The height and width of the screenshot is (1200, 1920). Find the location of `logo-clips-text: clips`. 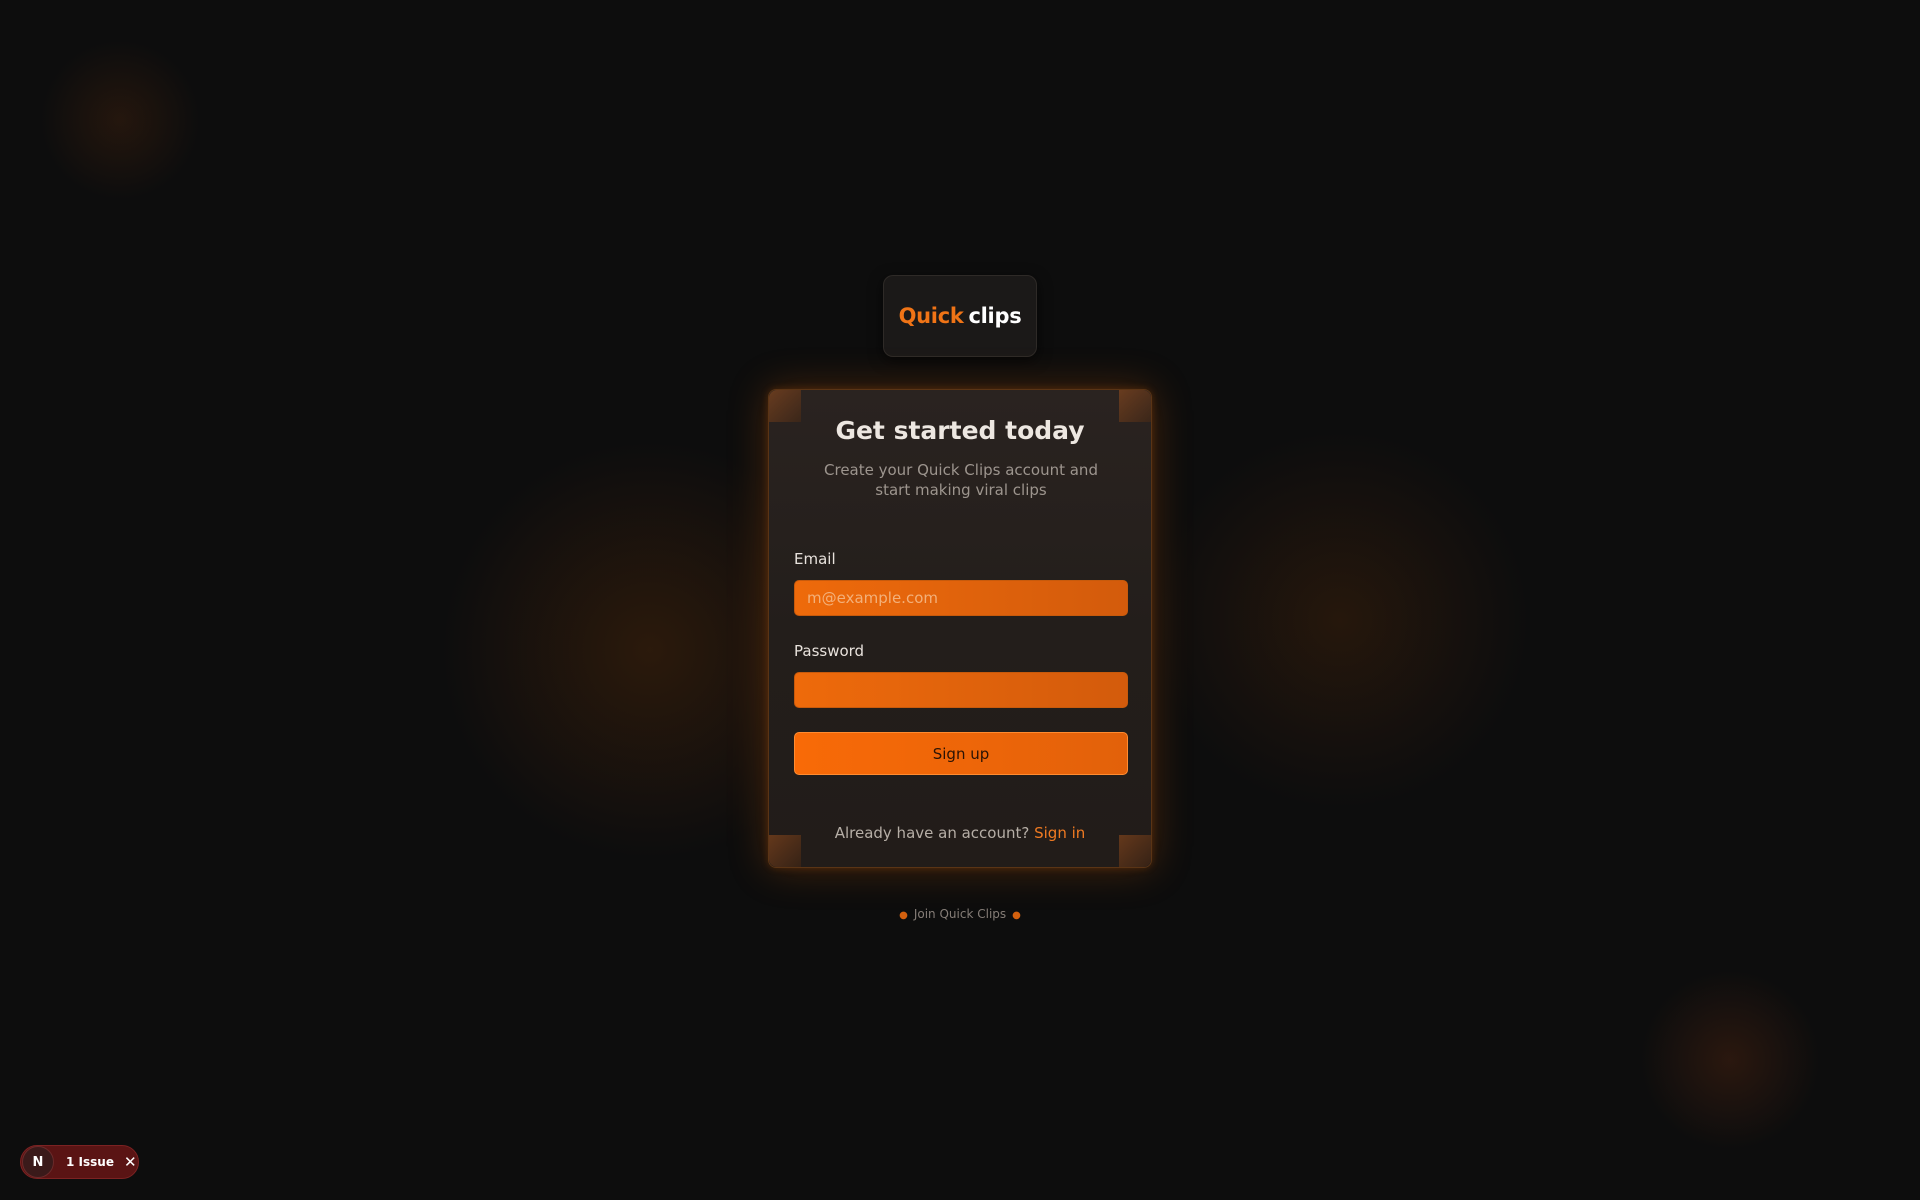

logo-clips-text: clips is located at coordinates (995, 316).